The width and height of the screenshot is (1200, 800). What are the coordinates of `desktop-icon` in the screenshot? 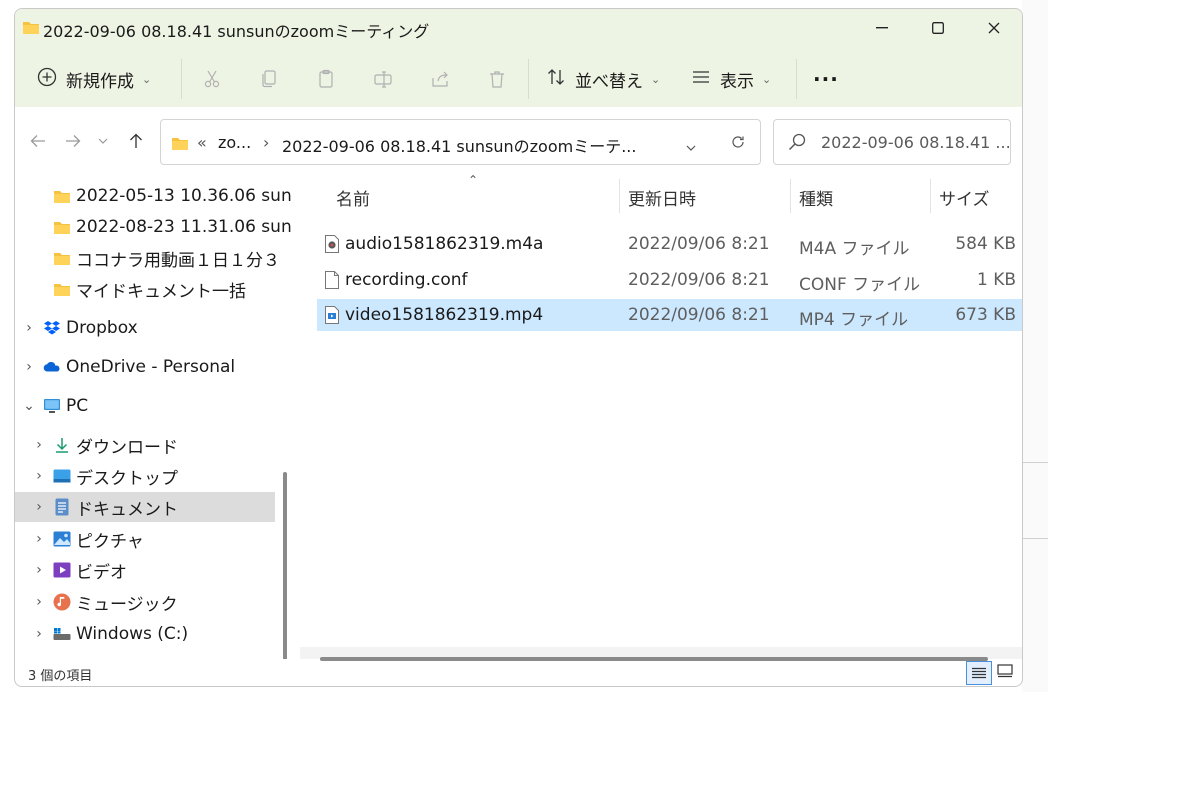 It's located at (62, 476).